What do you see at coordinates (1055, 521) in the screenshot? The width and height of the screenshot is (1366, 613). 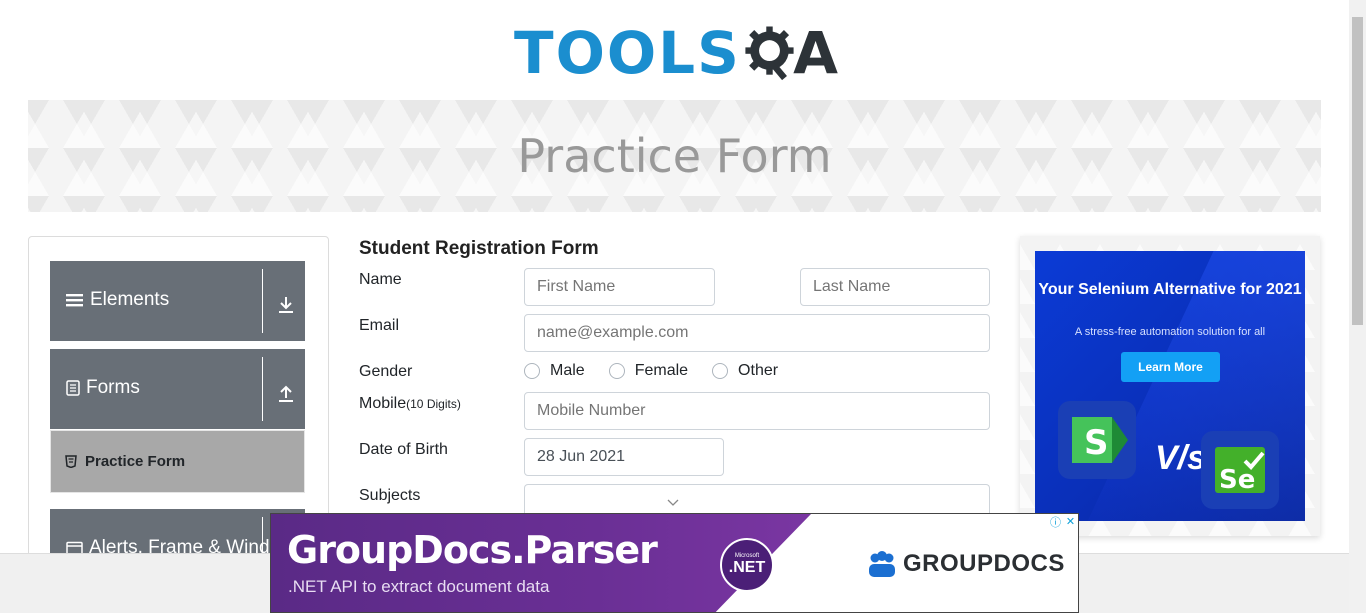 I see `ad-info-icon: ⓘ` at bounding box center [1055, 521].